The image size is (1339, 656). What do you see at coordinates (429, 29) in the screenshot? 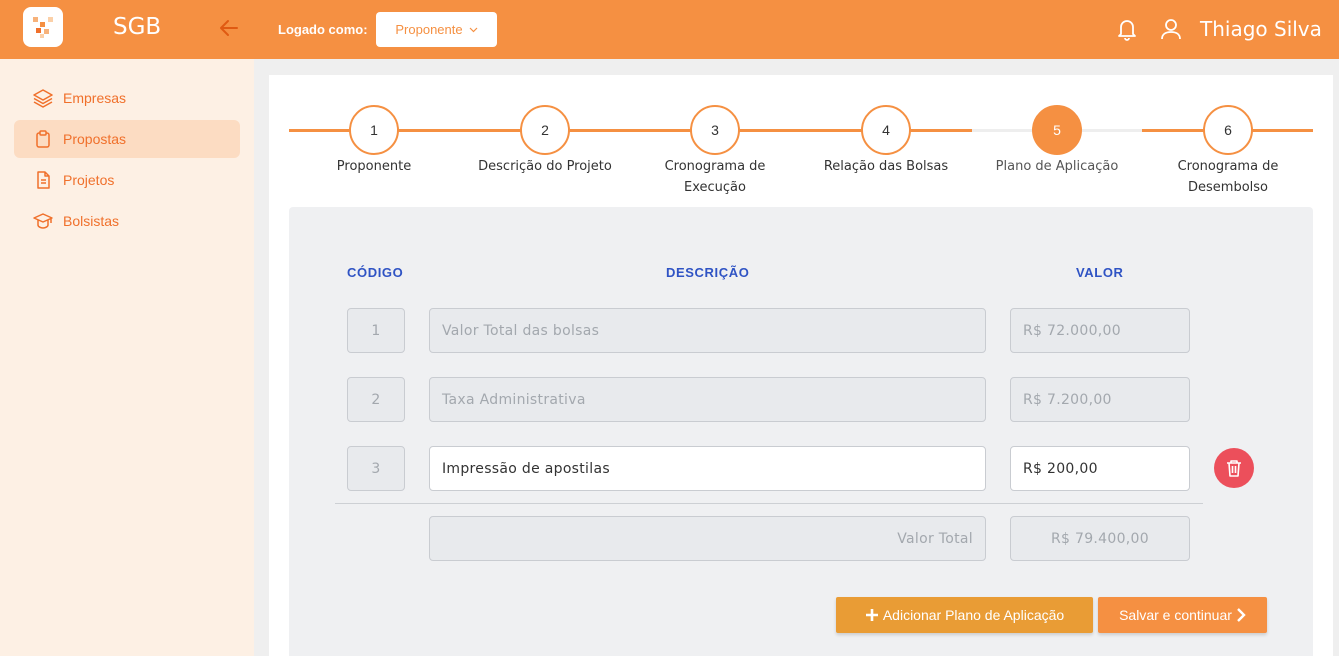
I see `role-select-value: Proponente` at bounding box center [429, 29].